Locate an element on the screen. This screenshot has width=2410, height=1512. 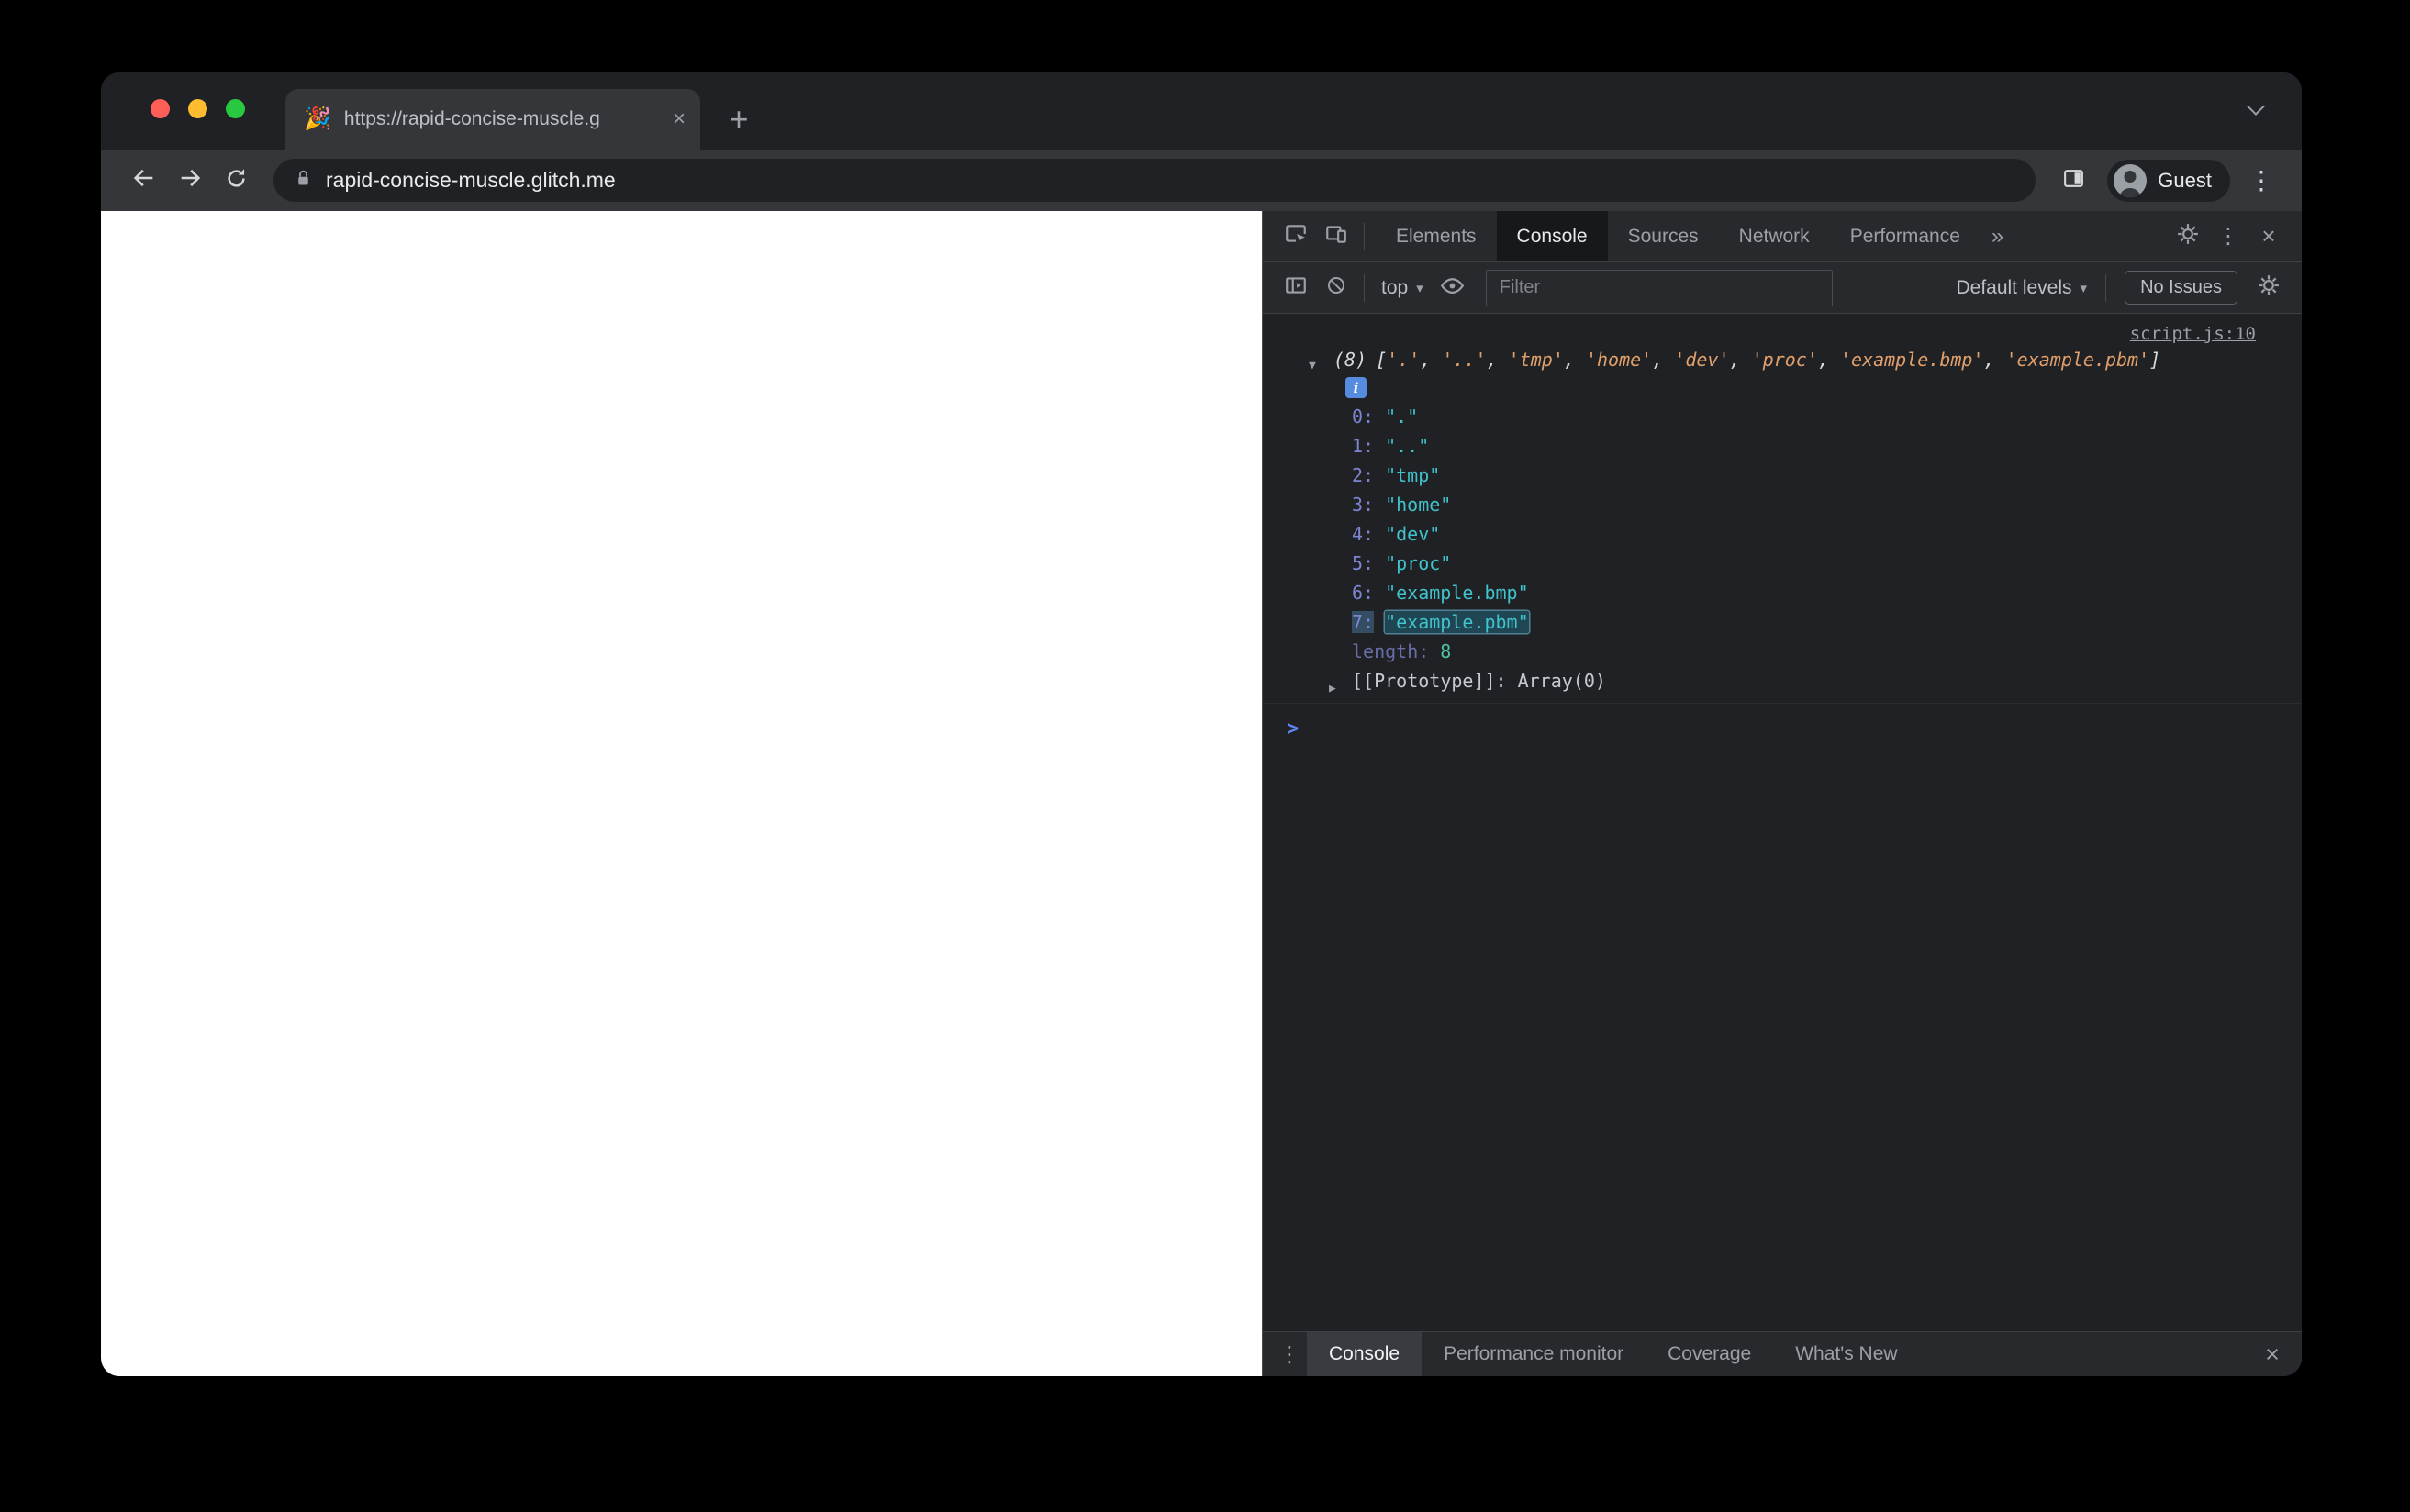
devtools-tabs: Elements Console Sources Network Performance is located at coordinates (1678, 236).